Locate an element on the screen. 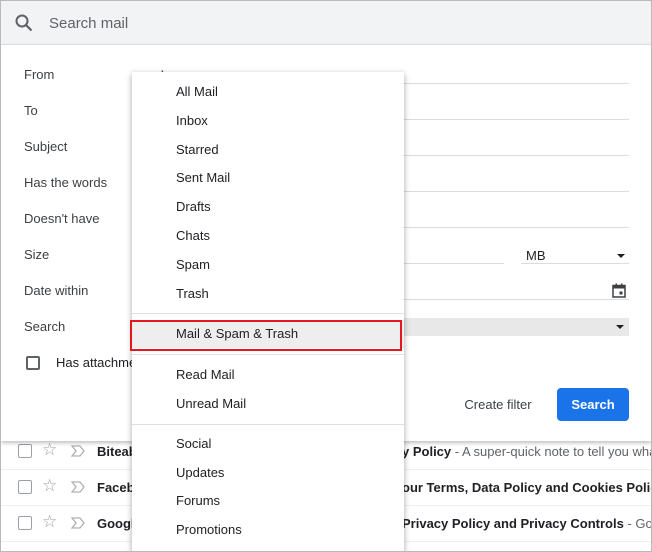 This screenshot has height=552, width=652. doesnt-have-label: Doesn't have is located at coordinates (62, 218).